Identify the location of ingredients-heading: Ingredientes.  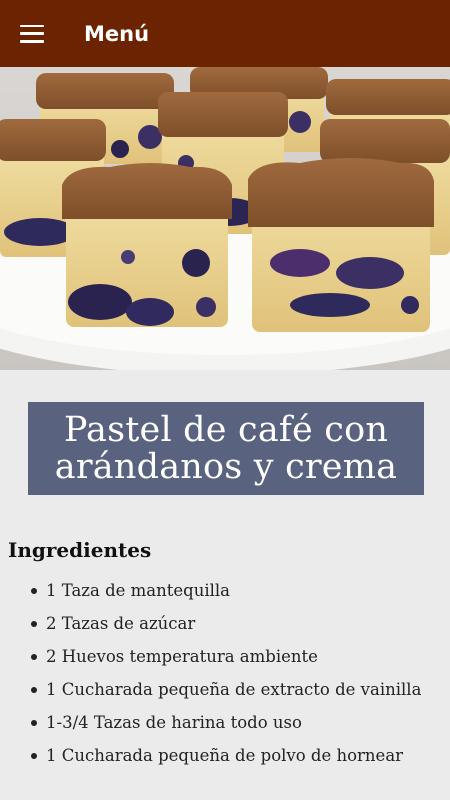
(80, 550).